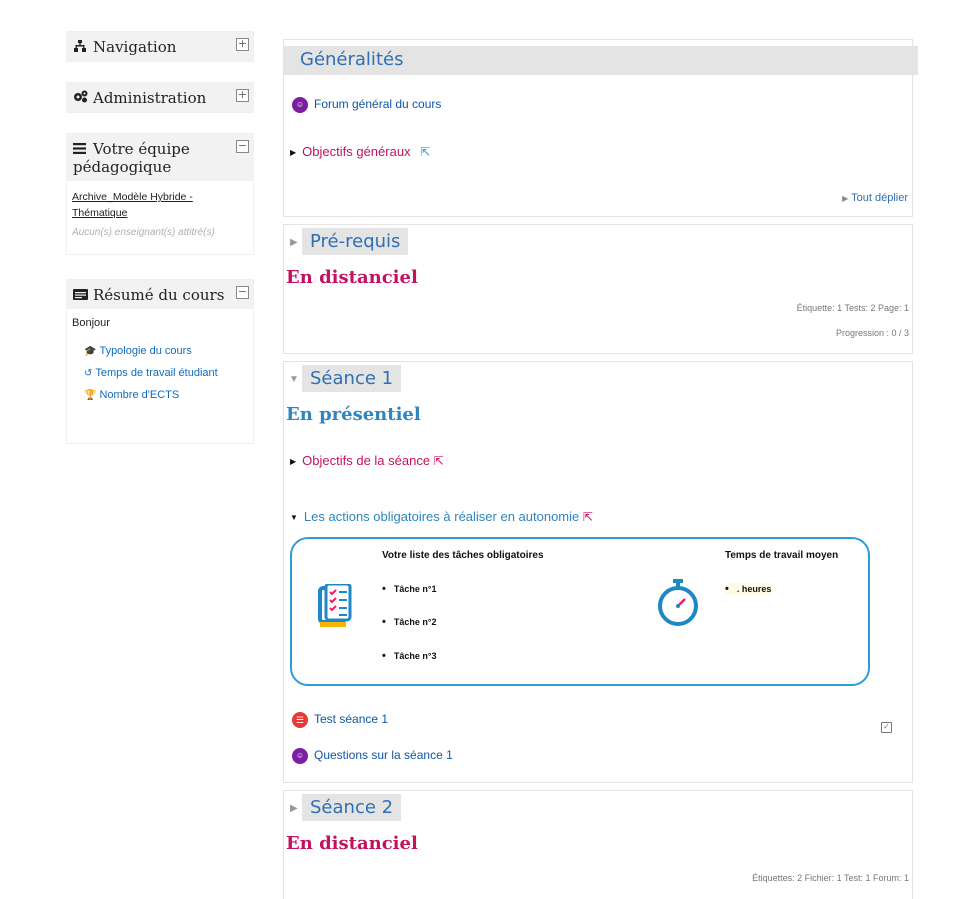 The width and height of the screenshot is (975, 899). I want to click on prerequisites-subtitle: En distanciel, so click(352, 277).